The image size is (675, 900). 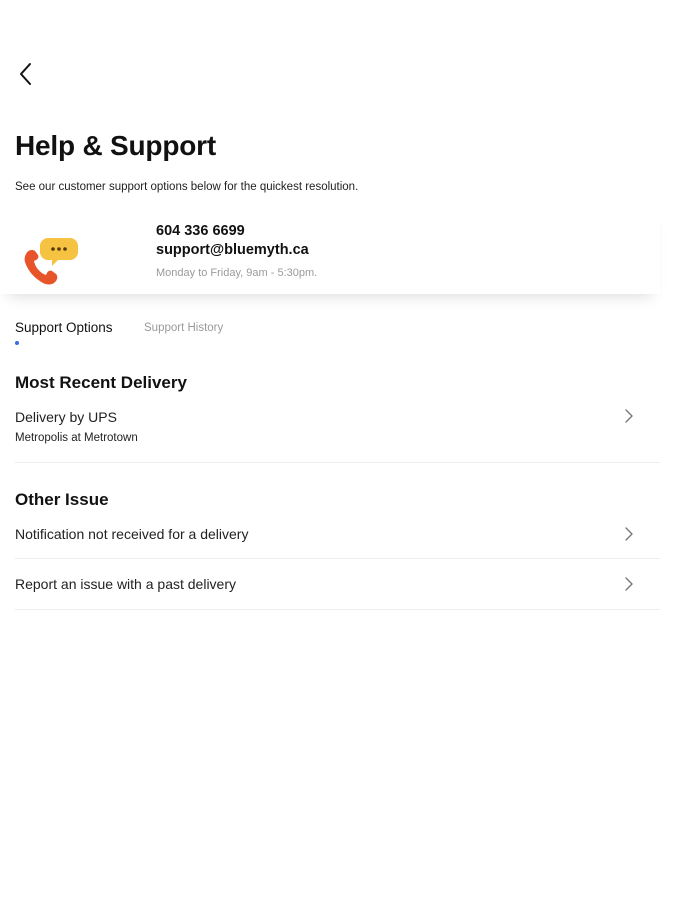 I want to click on tab-support-options: Support Options, so click(x=64, y=328).